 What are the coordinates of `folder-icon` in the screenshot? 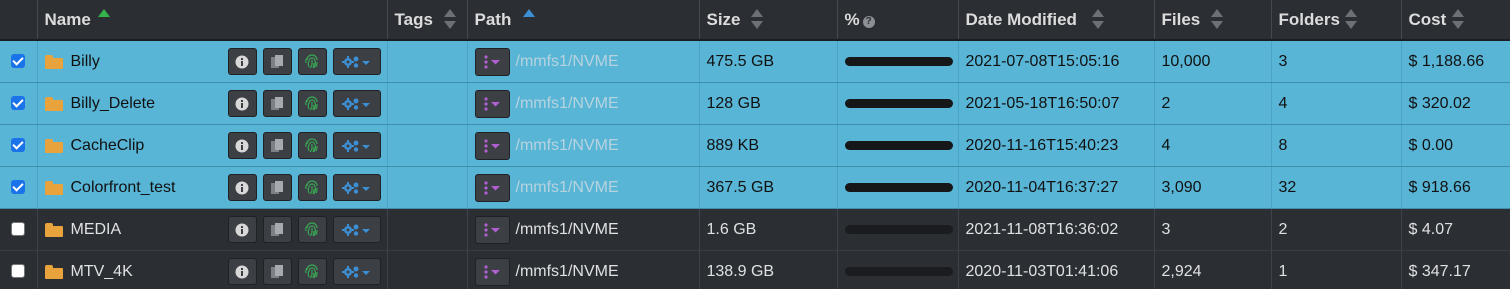 It's located at (53, 271).